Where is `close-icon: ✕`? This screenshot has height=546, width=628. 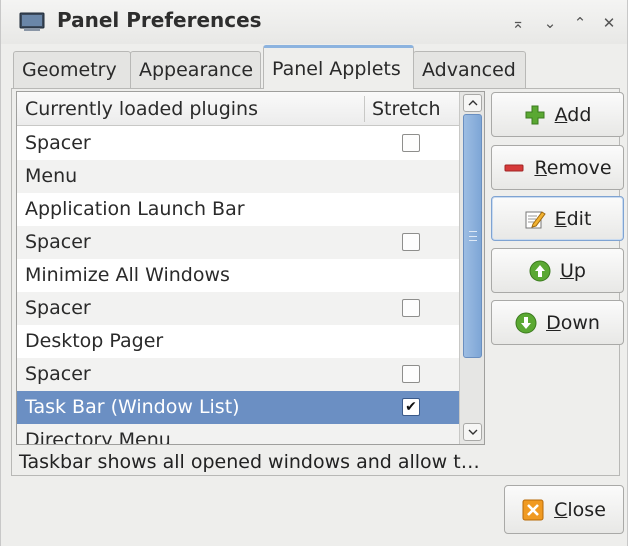
close-icon: ✕ is located at coordinates (609, 23).